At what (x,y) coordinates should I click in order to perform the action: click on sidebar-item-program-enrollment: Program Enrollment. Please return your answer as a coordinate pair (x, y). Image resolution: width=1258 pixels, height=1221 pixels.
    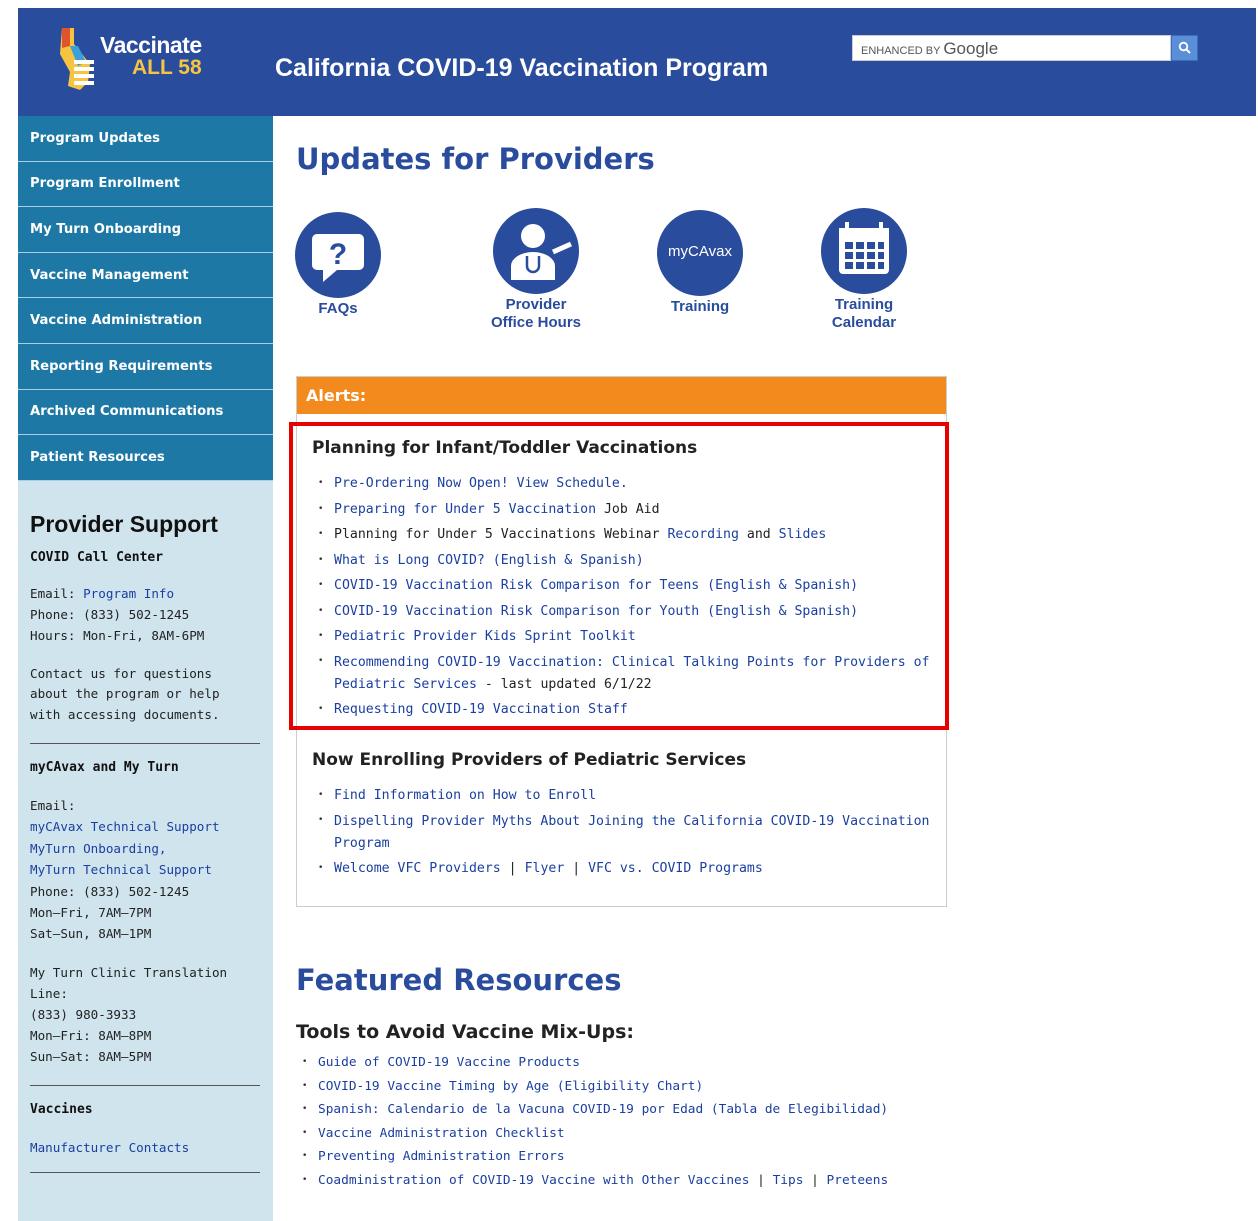
    Looking at the image, I should click on (145, 184).